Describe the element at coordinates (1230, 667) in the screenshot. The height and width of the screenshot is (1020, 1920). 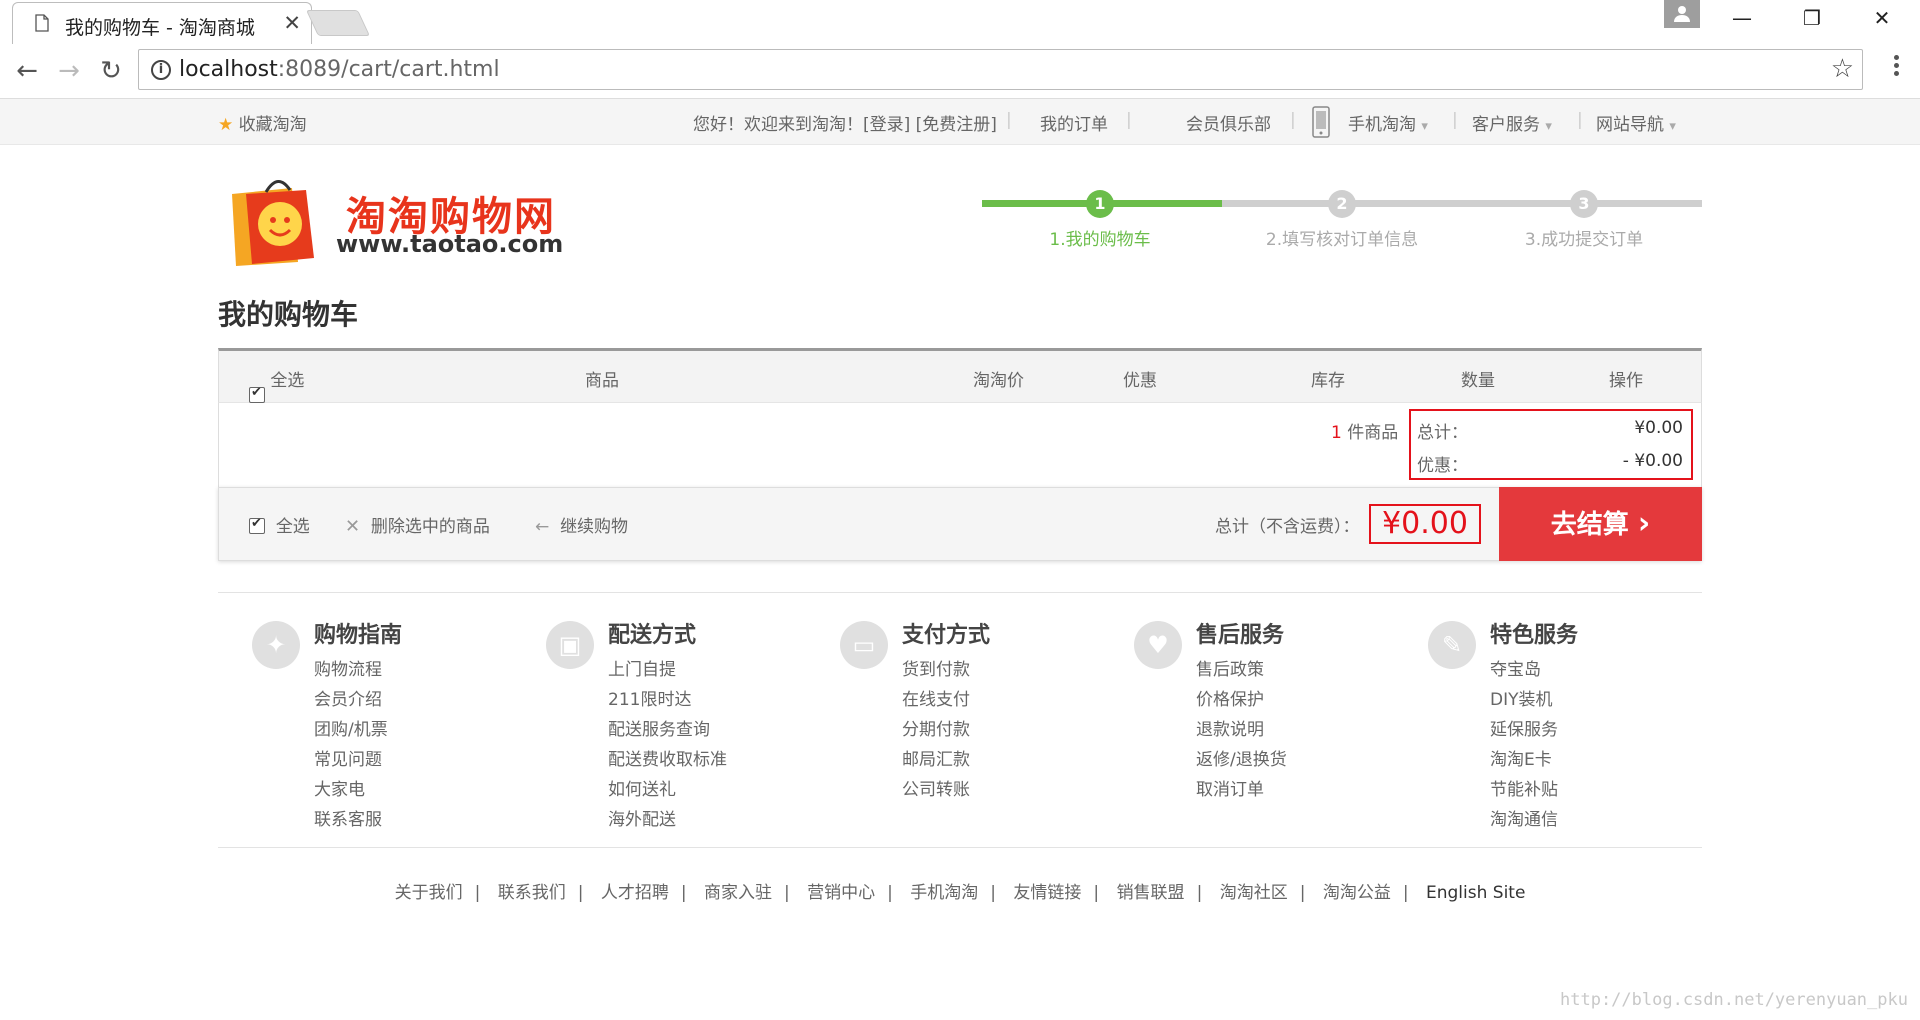
I see `footer-link: 售后政策` at that location.